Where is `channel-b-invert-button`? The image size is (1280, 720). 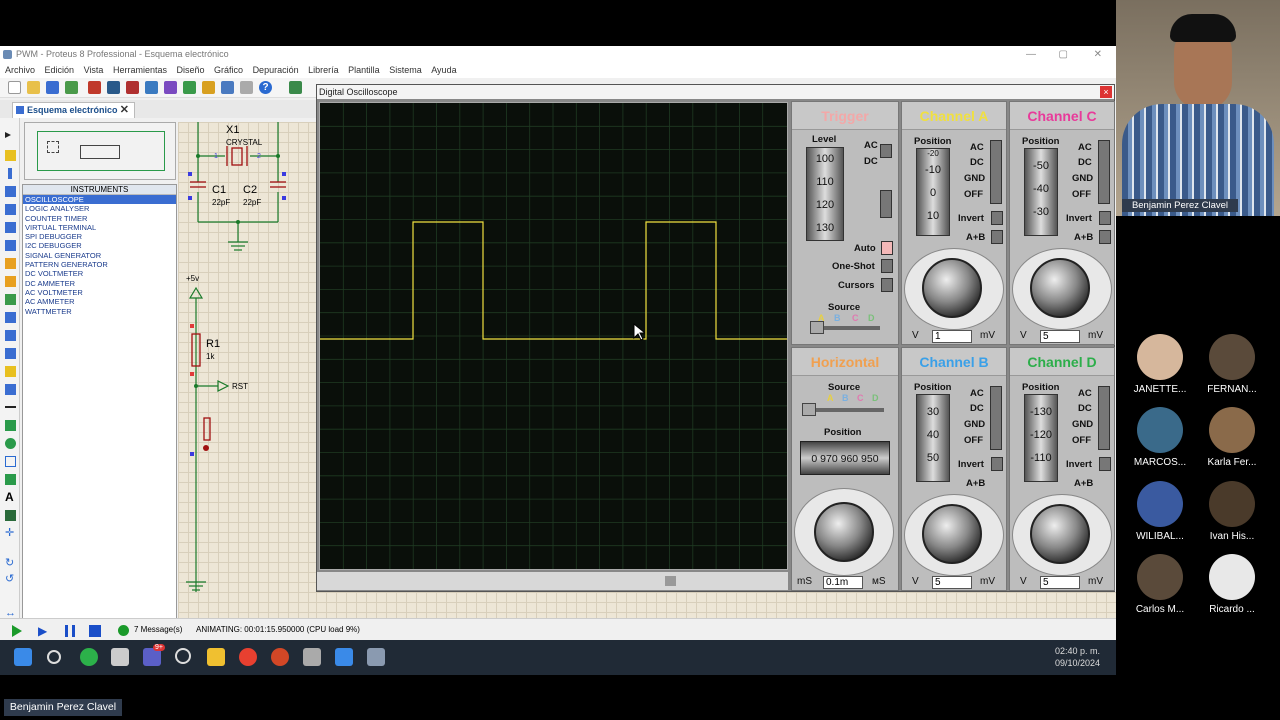 channel-b-invert-button is located at coordinates (997, 464).